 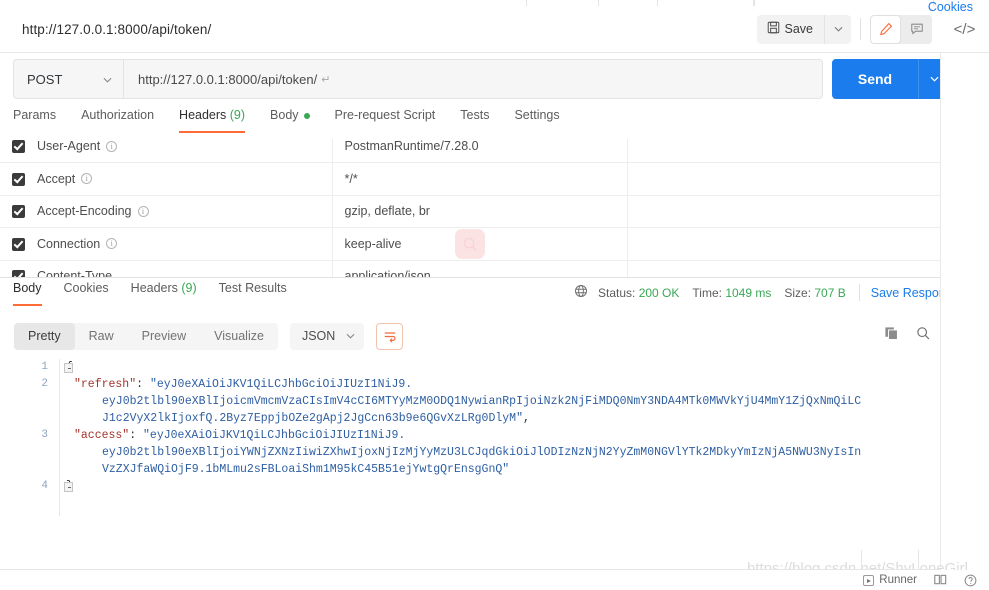 What do you see at coordinates (790, 29) in the screenshot?
I see `save-button: Save` at bounding box center [790, 29].